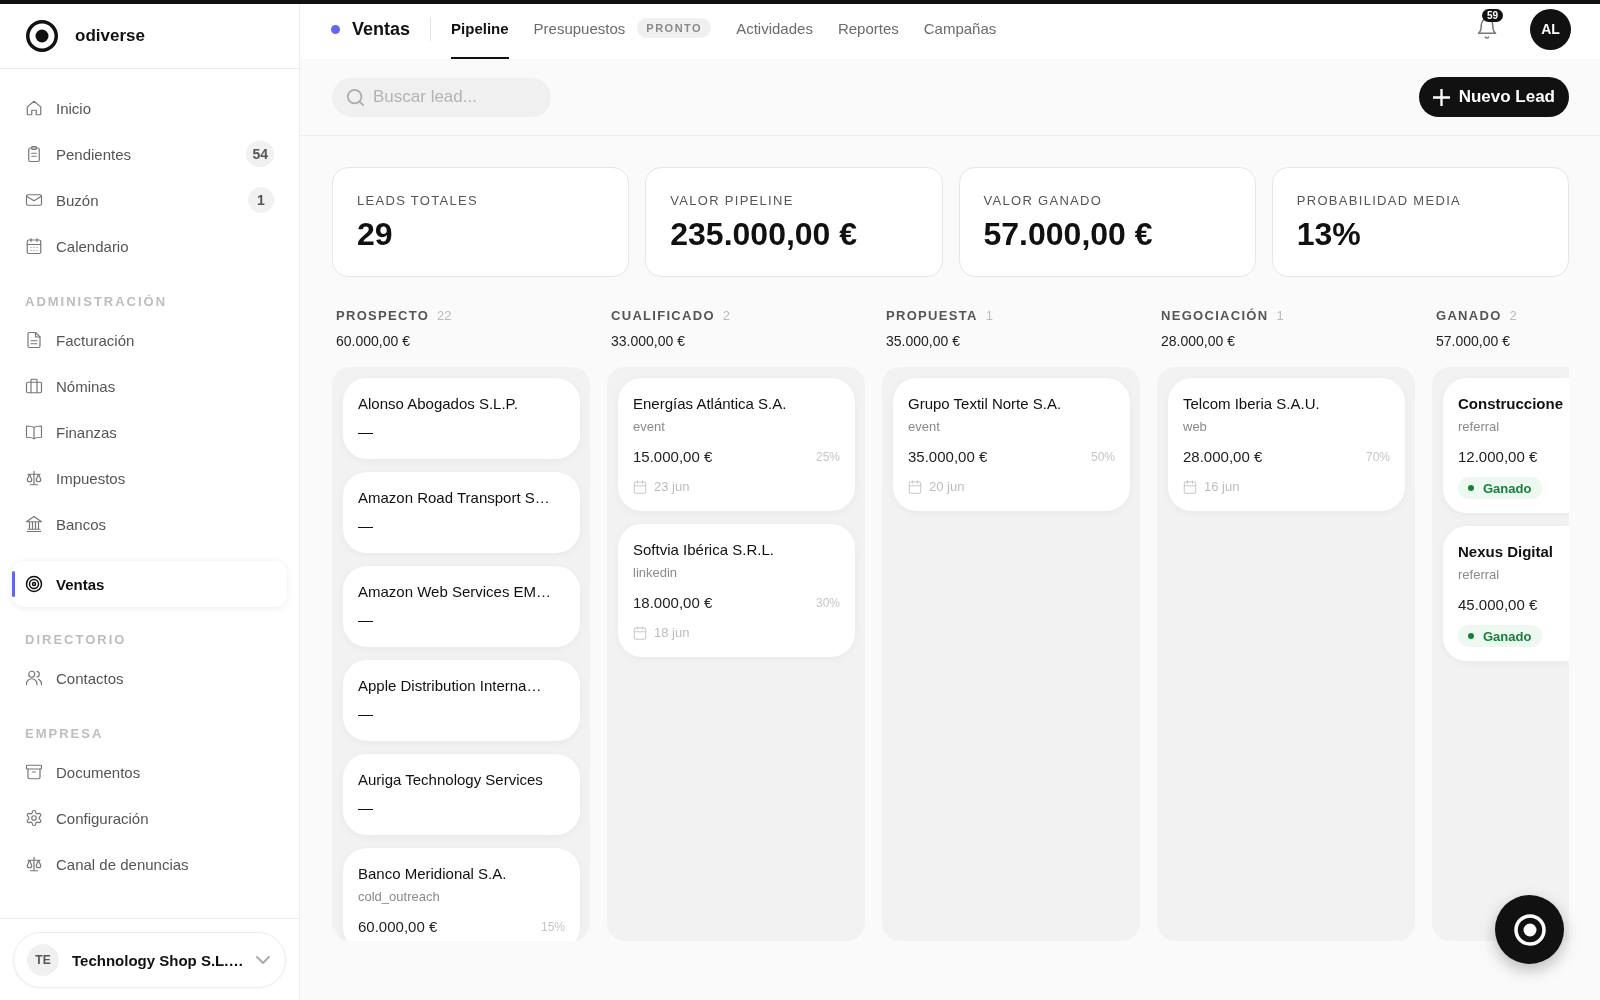 The image size is (1600, 1000). What do you see at coordinates (461, 512) in the screenshot?
I see `lead-card: Amazon Road Transport S… —` at bounding box center [461, 512].